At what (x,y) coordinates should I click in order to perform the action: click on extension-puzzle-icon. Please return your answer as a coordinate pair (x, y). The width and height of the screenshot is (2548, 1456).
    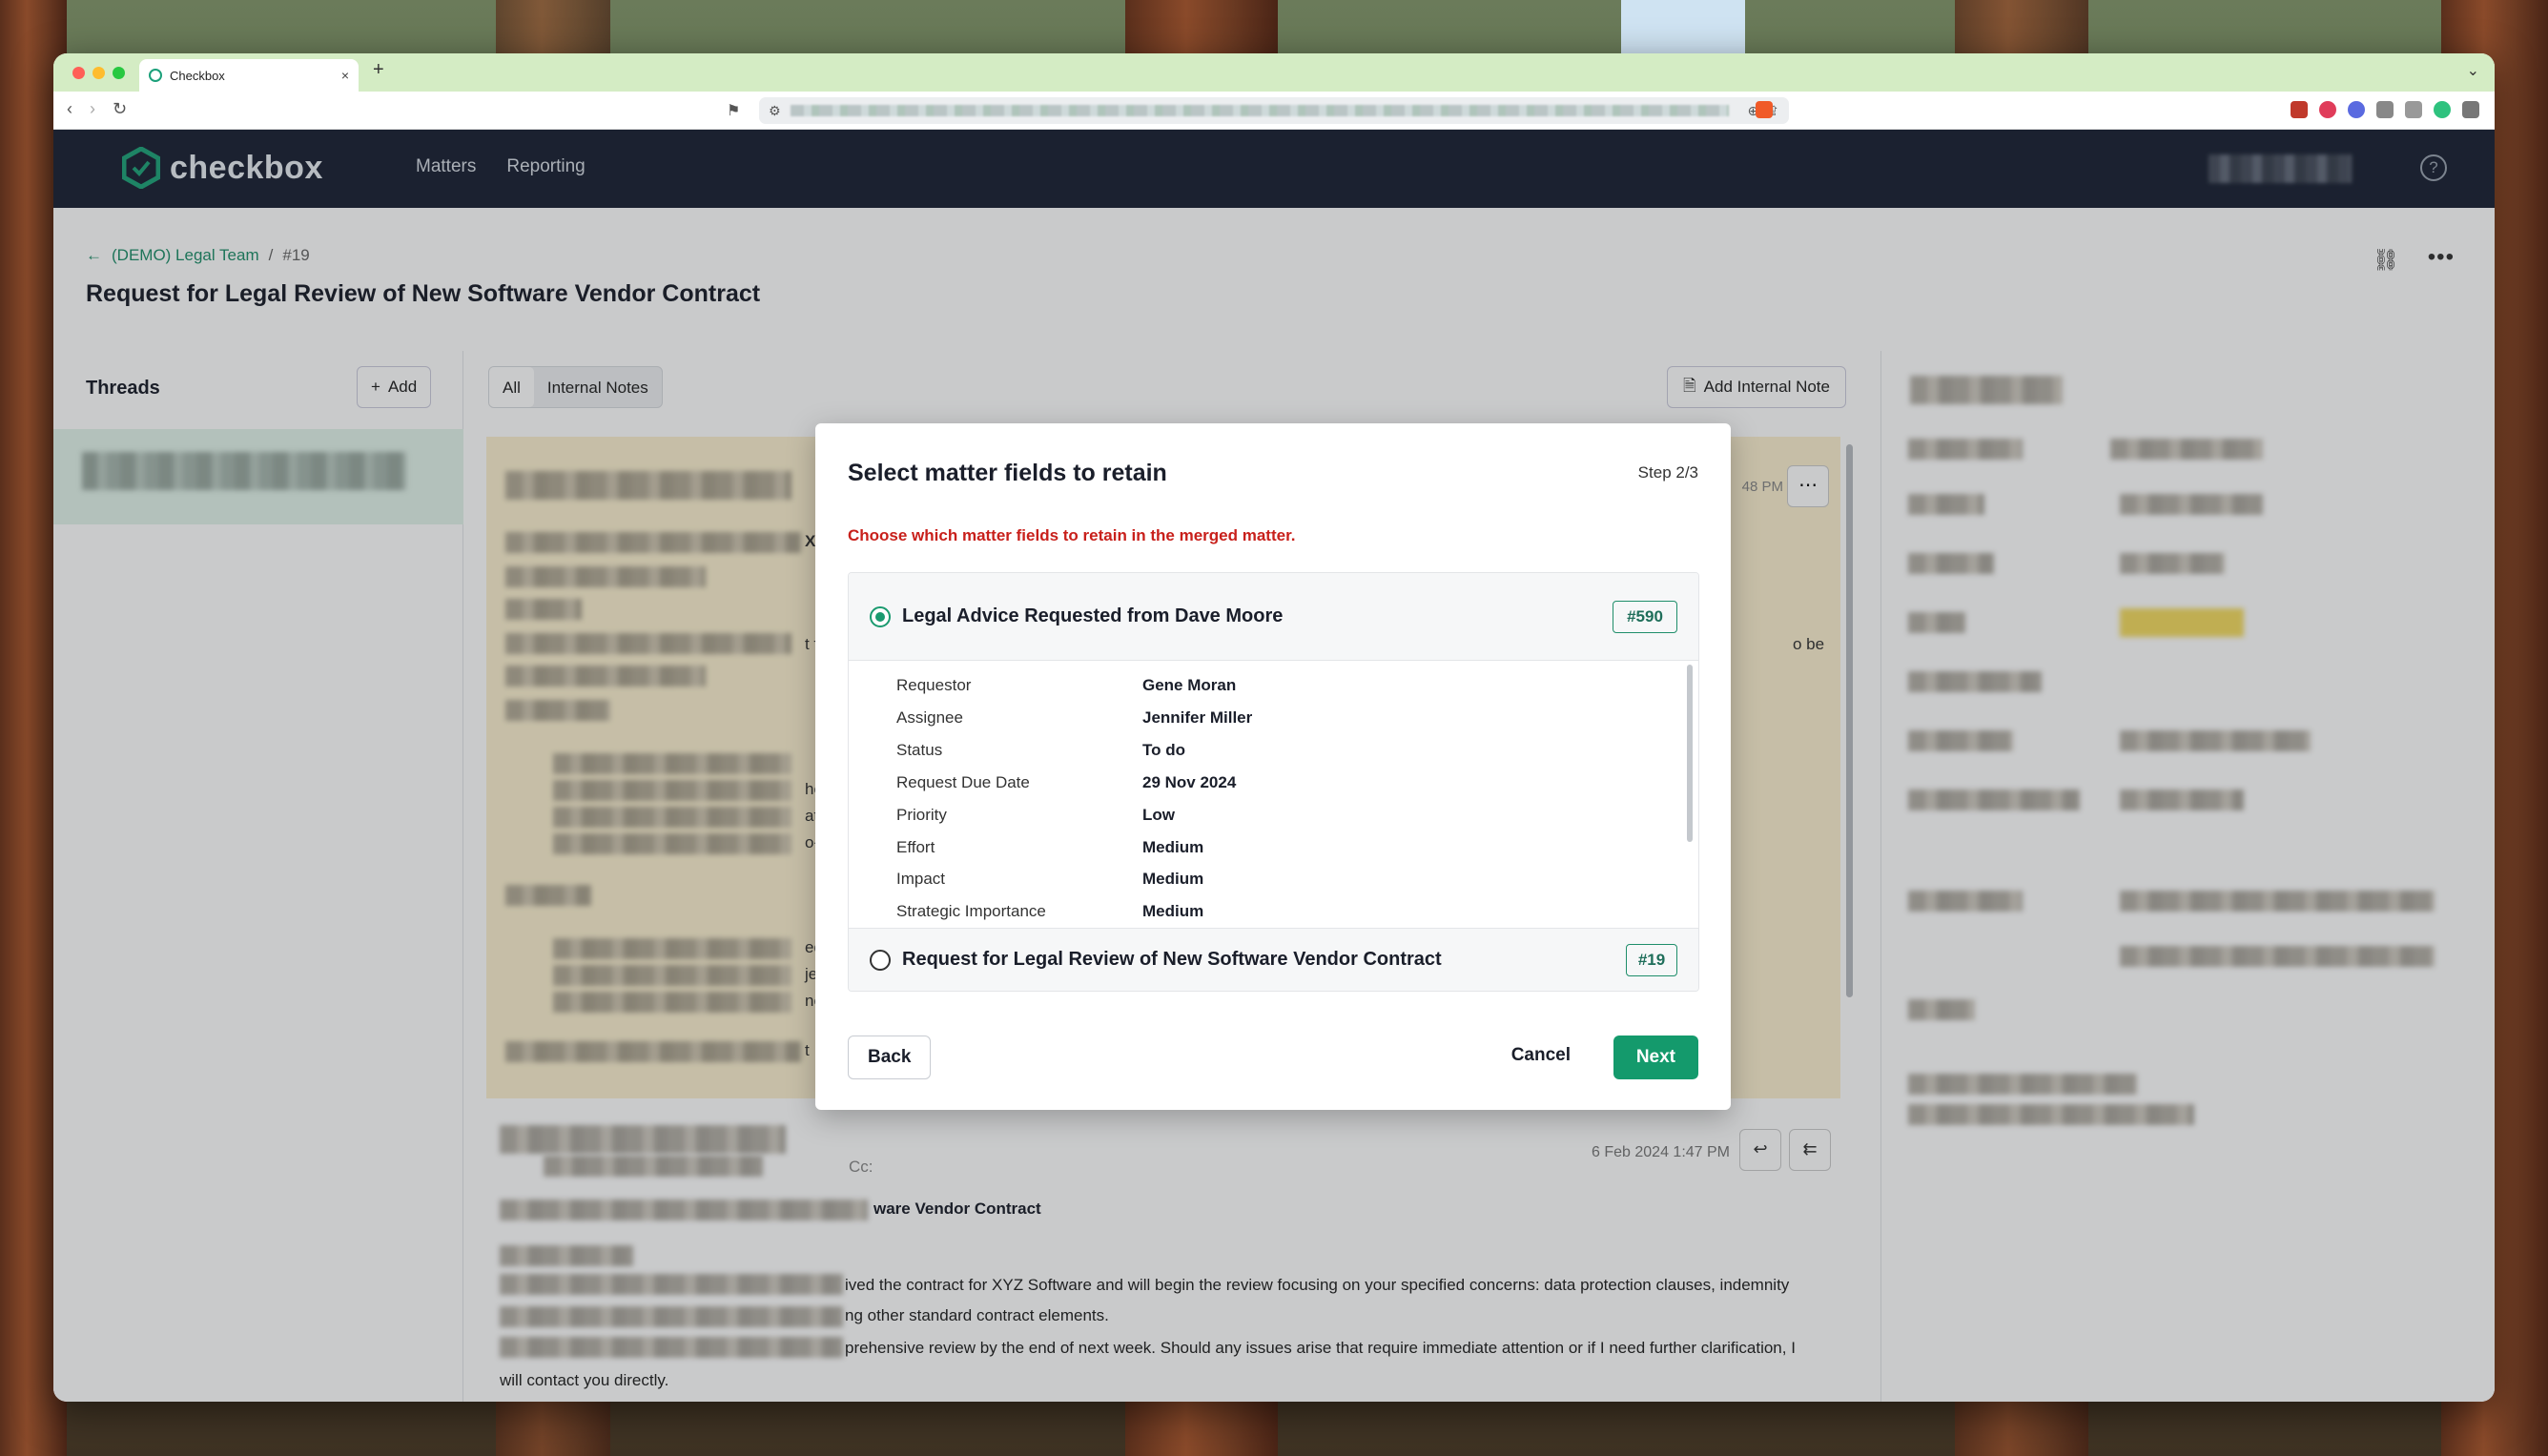
    Looking at the image, I should click on (2385, 109).